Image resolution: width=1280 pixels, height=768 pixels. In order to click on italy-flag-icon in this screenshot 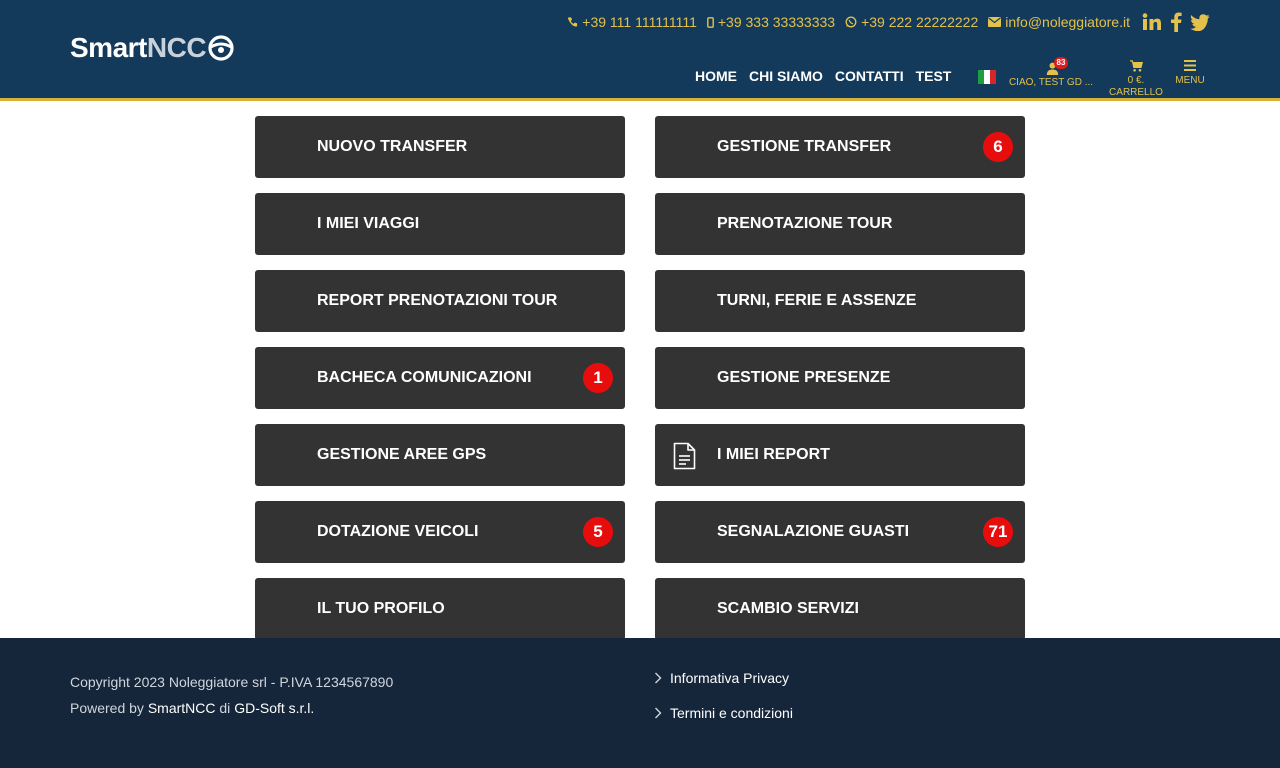, I will do `click(987, 77)`.